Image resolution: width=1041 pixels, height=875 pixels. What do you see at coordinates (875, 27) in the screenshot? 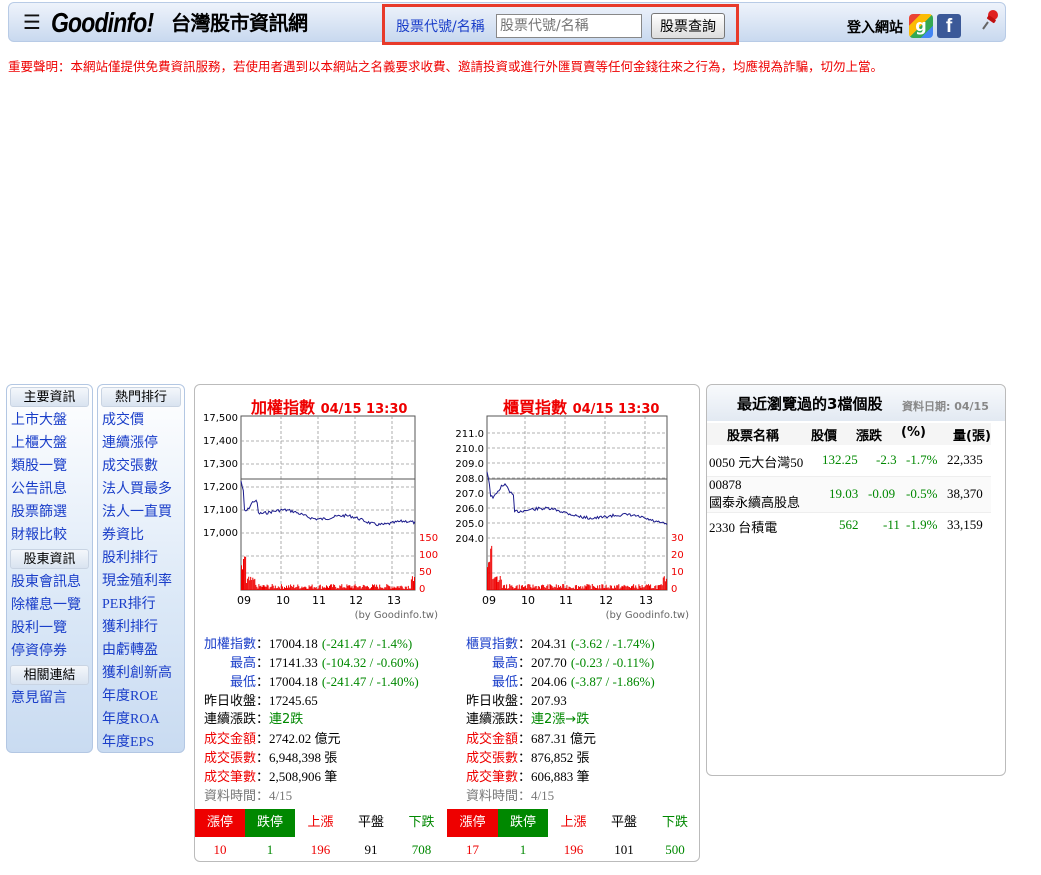
I see `login-link: 登入網站` at bounding box center [875, 27].